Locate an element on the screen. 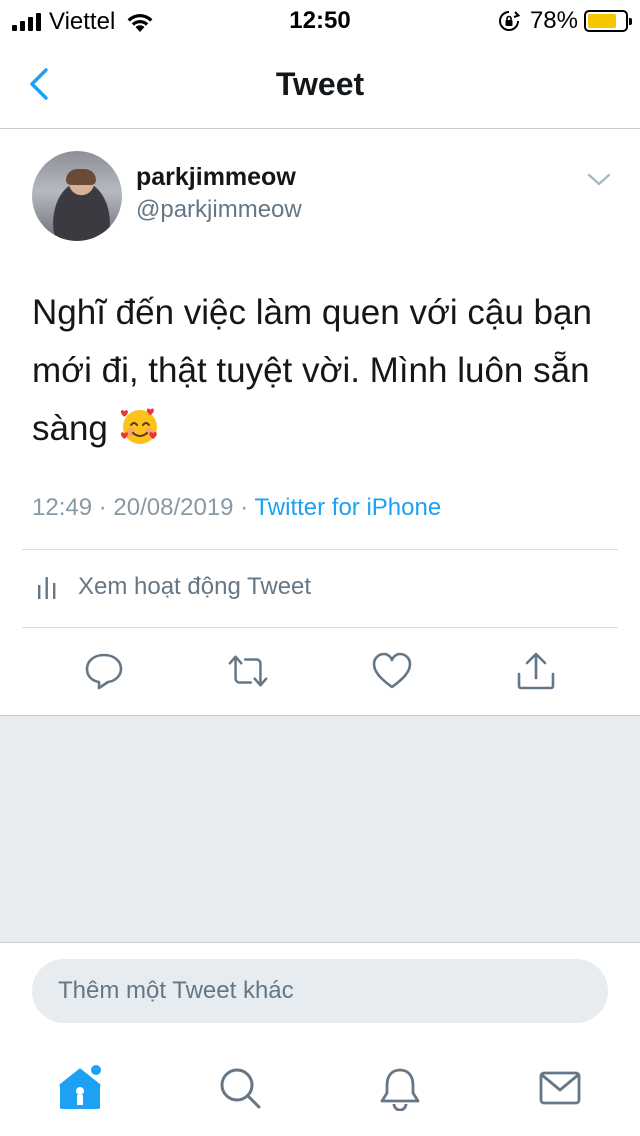 This screenshot has width=640, height=1136. status-right: 78% is located at coordinates (565, 21).